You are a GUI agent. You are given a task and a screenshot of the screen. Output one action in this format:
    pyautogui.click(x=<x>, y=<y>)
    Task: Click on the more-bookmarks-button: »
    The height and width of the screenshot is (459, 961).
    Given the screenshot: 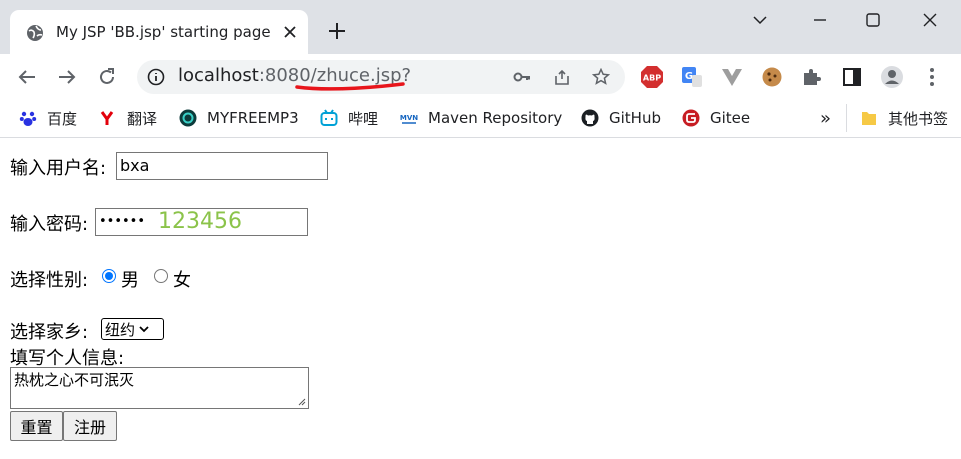 What is the action you would take?
    pyautogui.click(x=826, y=118)
    